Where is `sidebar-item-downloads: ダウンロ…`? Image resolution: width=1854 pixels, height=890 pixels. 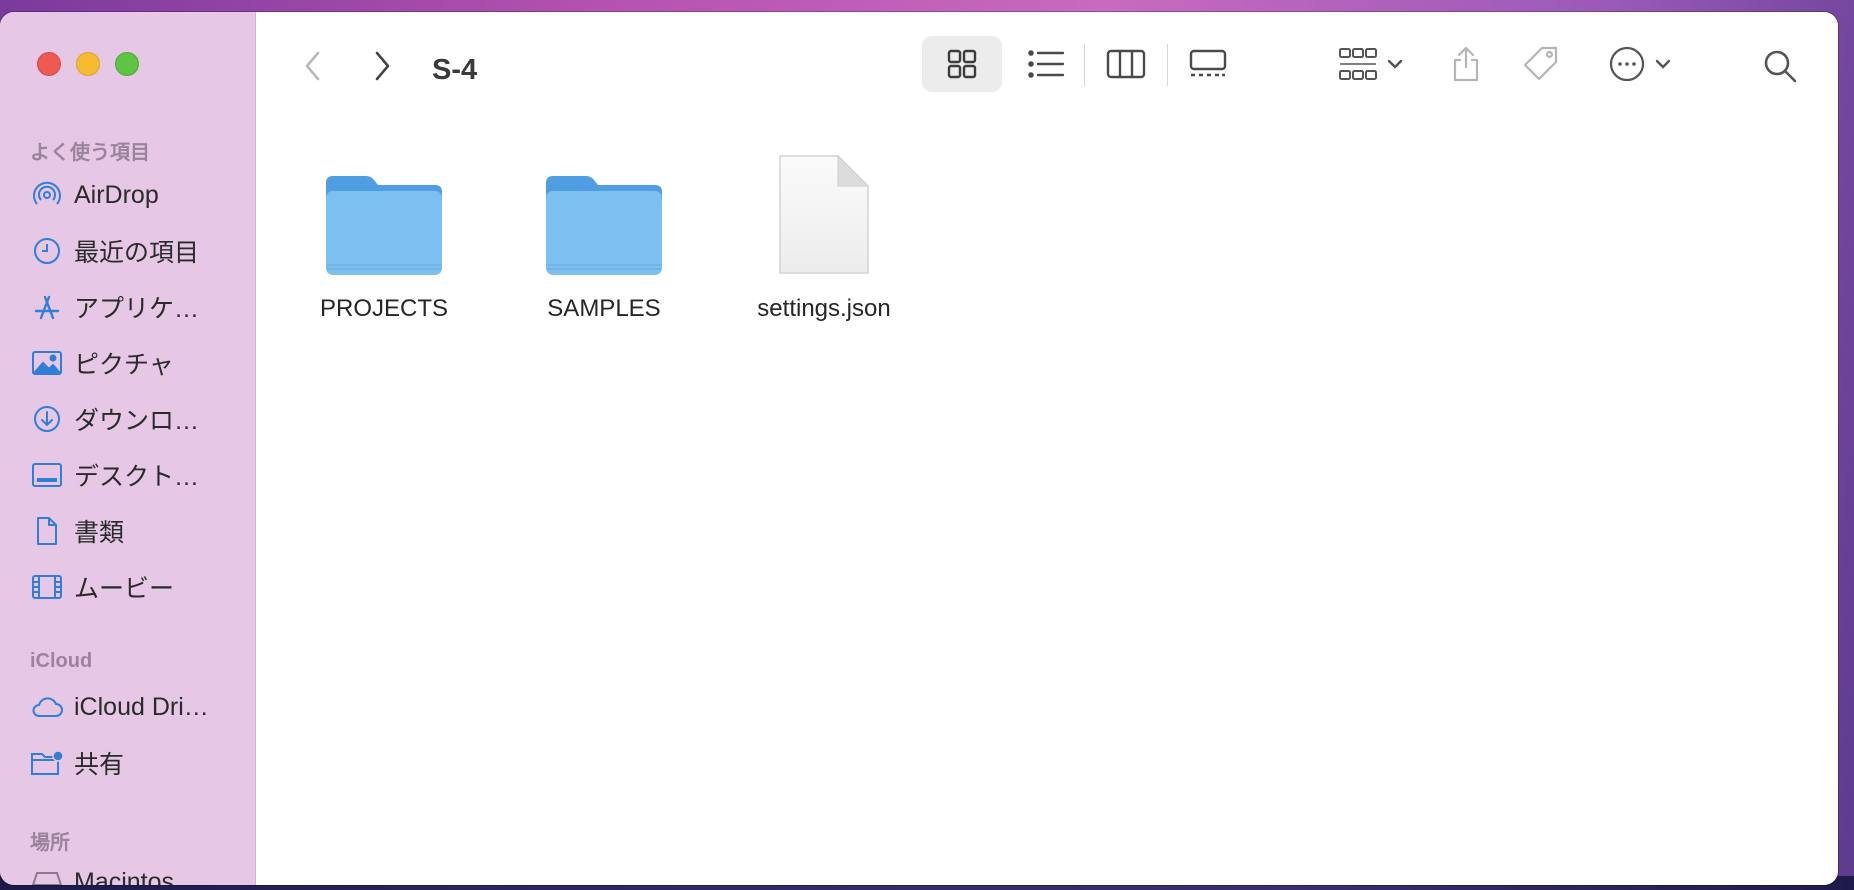 sidebar-item-downloads: ダウンロ… is located at coordinates (137, 419).